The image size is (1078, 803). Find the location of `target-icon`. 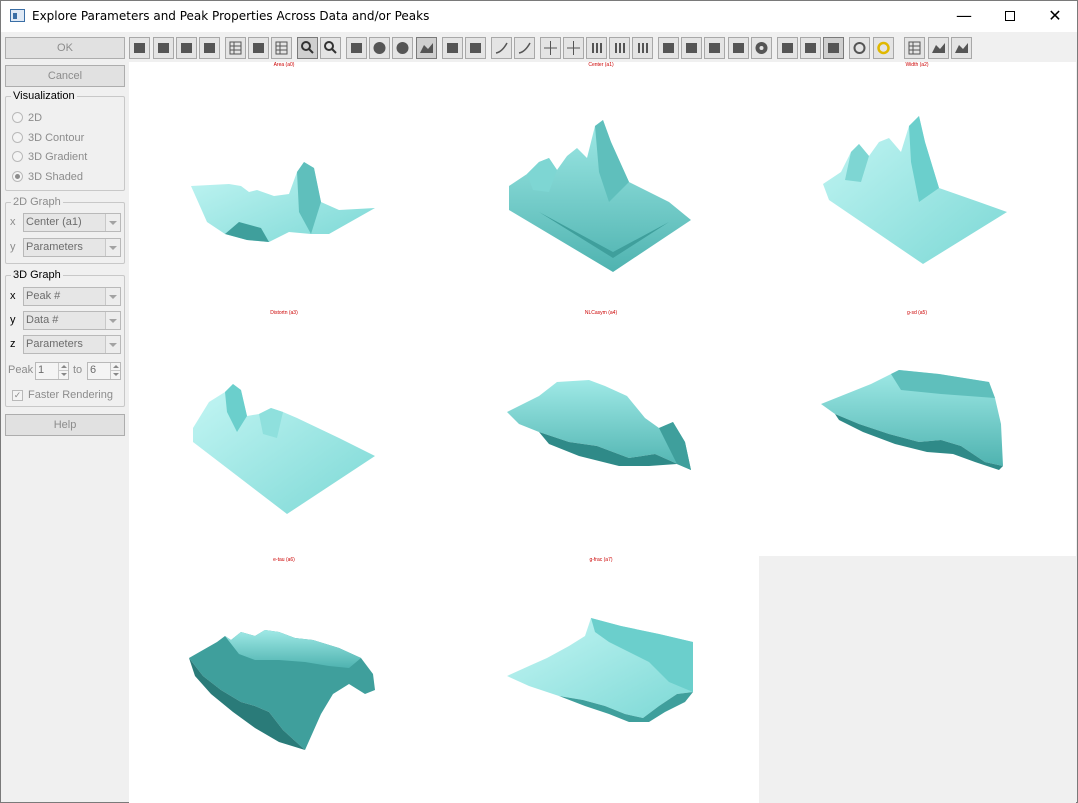

target-icon is located at coordinates (761, 48).